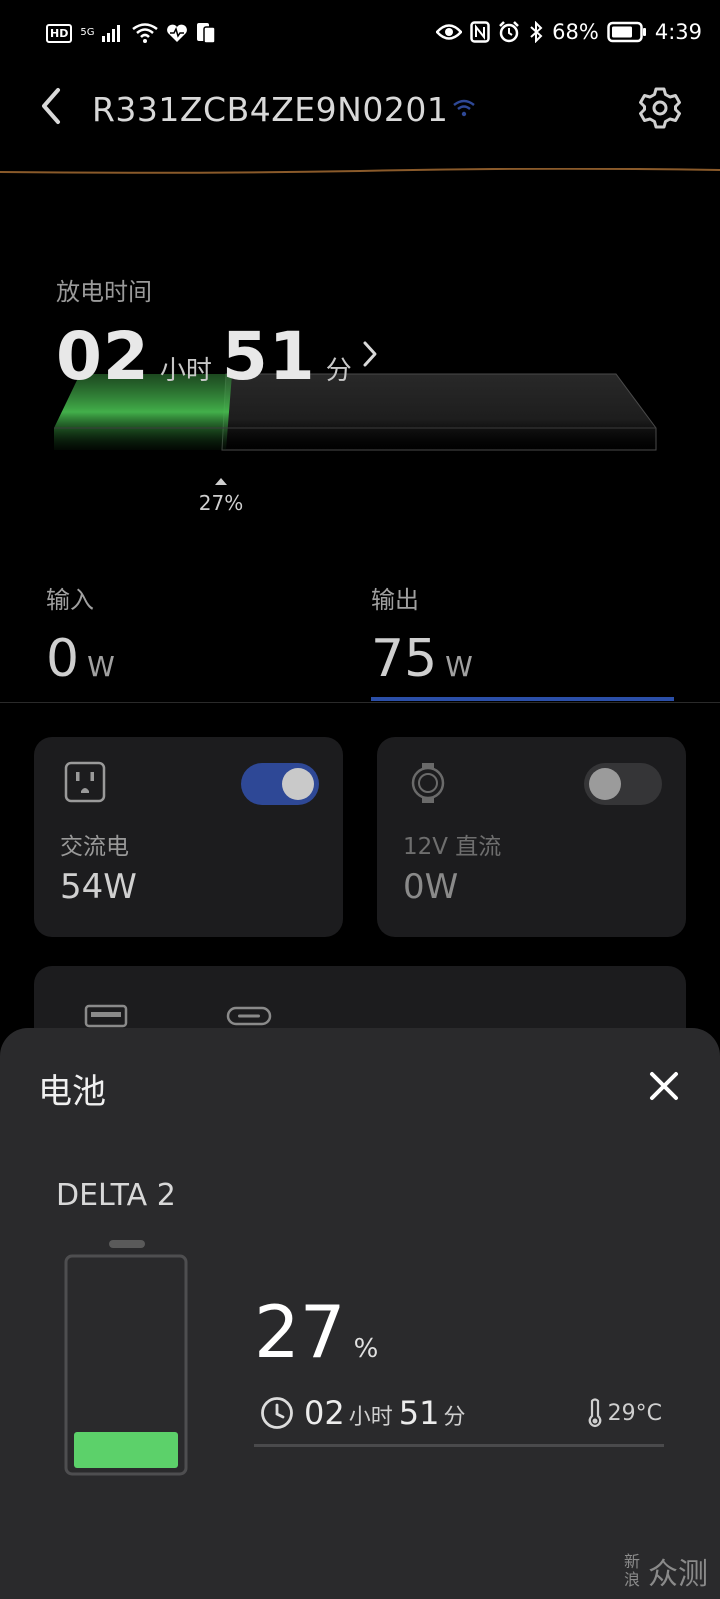  I want to click on dc-output-card: 12V 直流 0W, so click(531, 837).